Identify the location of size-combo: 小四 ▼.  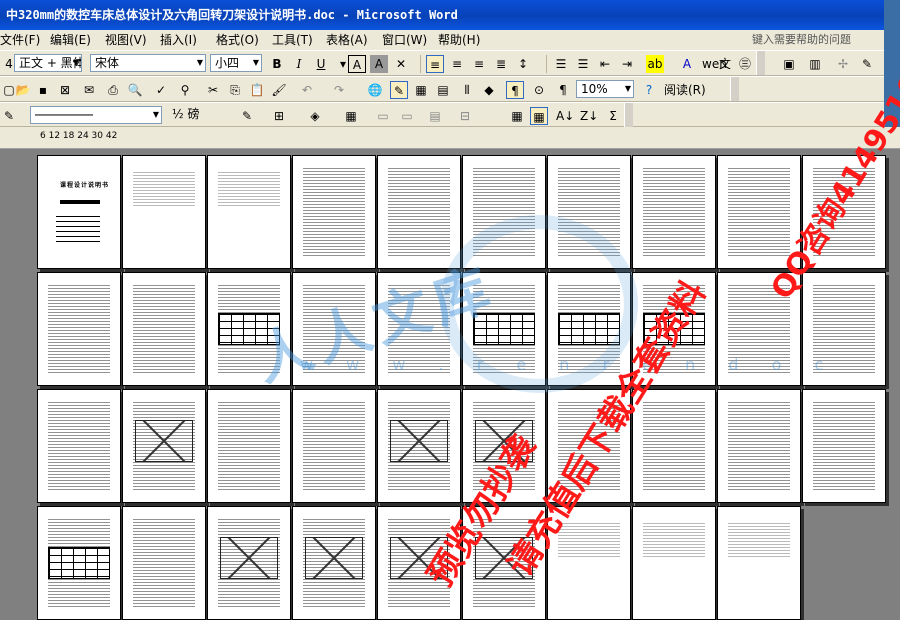
(236, 63).